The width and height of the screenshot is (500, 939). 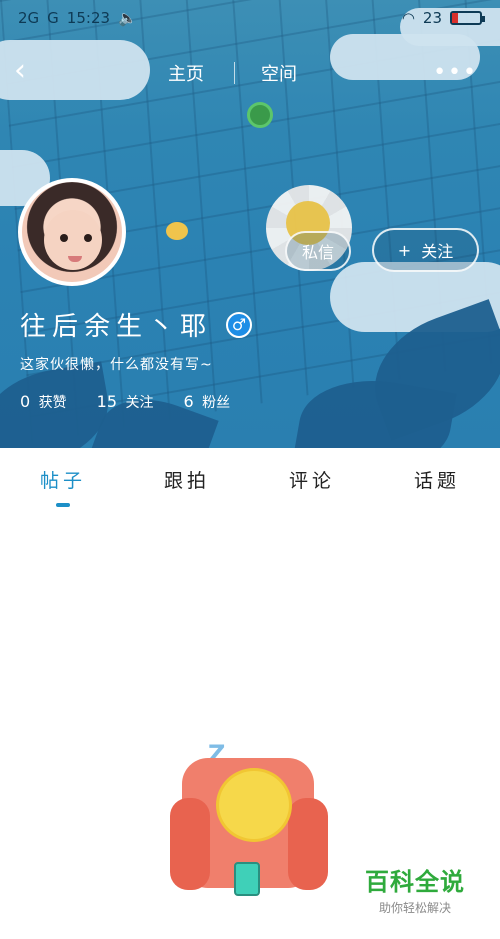 What do you see at coordinates (63, 479) in the screenshot?
I see `tab-posts: 帖子` at bounding box center [63, 479].